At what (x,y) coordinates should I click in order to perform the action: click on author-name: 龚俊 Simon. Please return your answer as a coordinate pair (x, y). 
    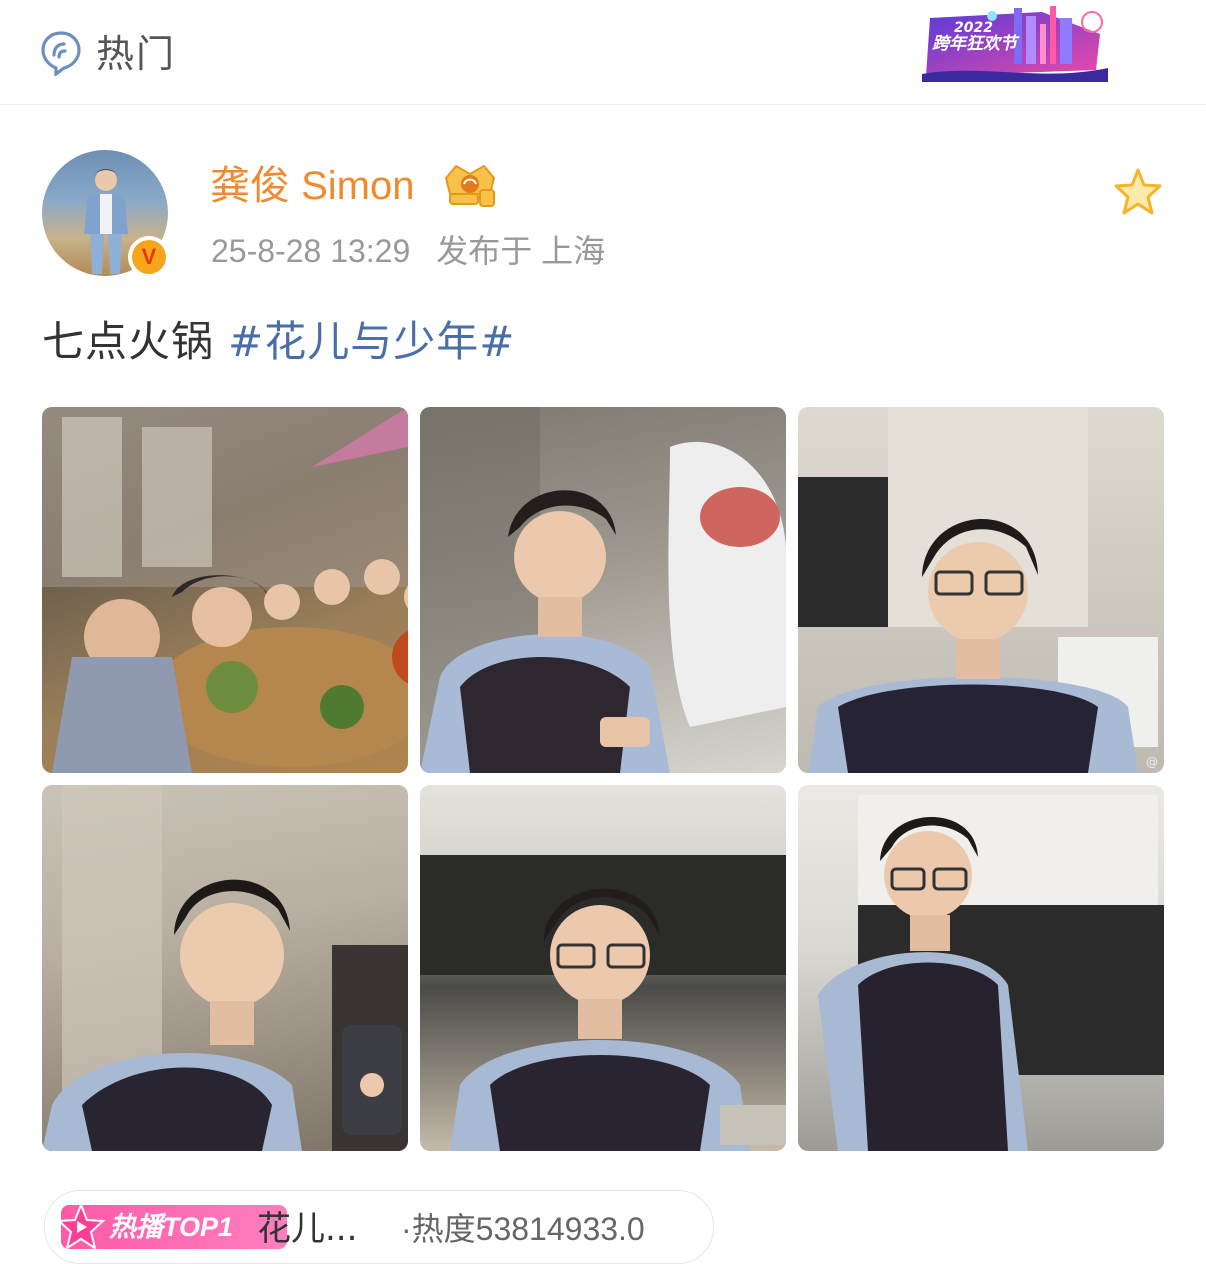
    Looking at the image, I should click on (312, 186).